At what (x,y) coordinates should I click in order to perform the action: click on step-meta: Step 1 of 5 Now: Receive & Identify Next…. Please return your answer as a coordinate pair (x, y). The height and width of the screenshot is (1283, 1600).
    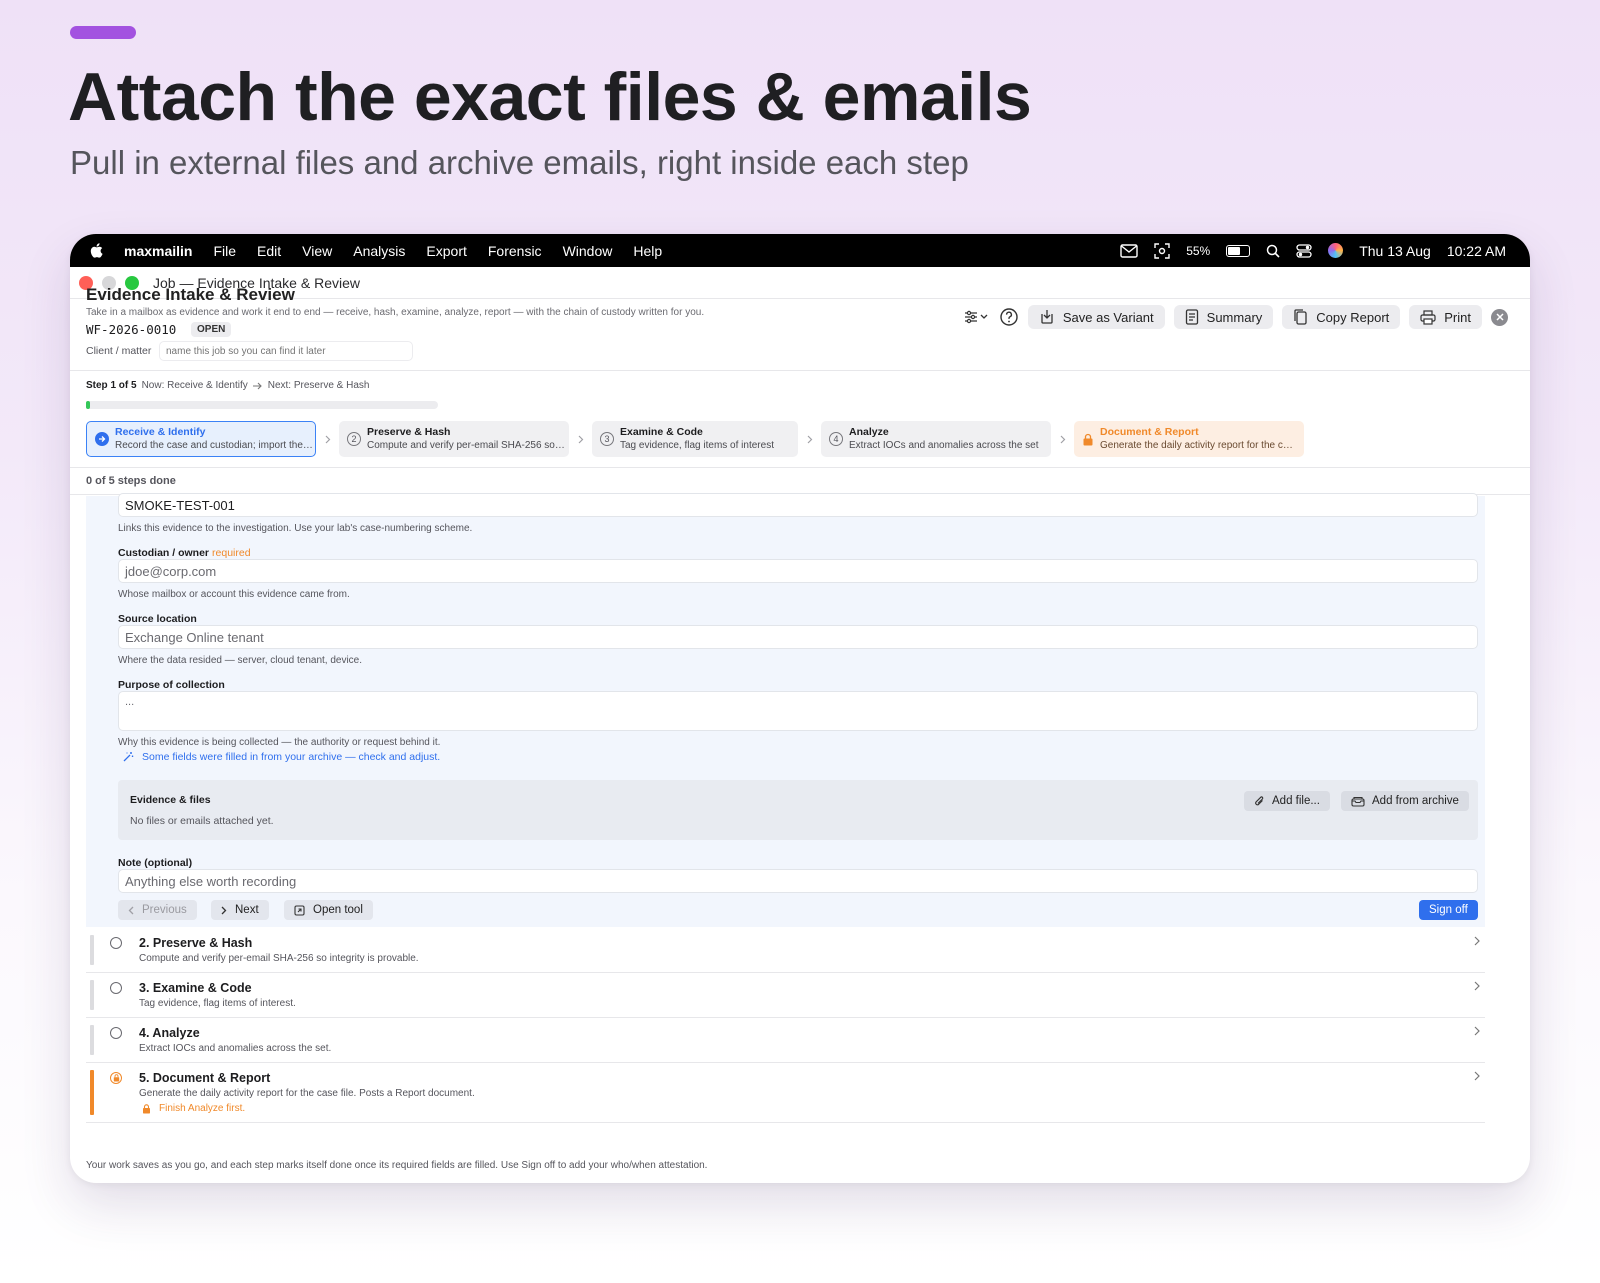
    Looking at the image, I should click on (227, 385).